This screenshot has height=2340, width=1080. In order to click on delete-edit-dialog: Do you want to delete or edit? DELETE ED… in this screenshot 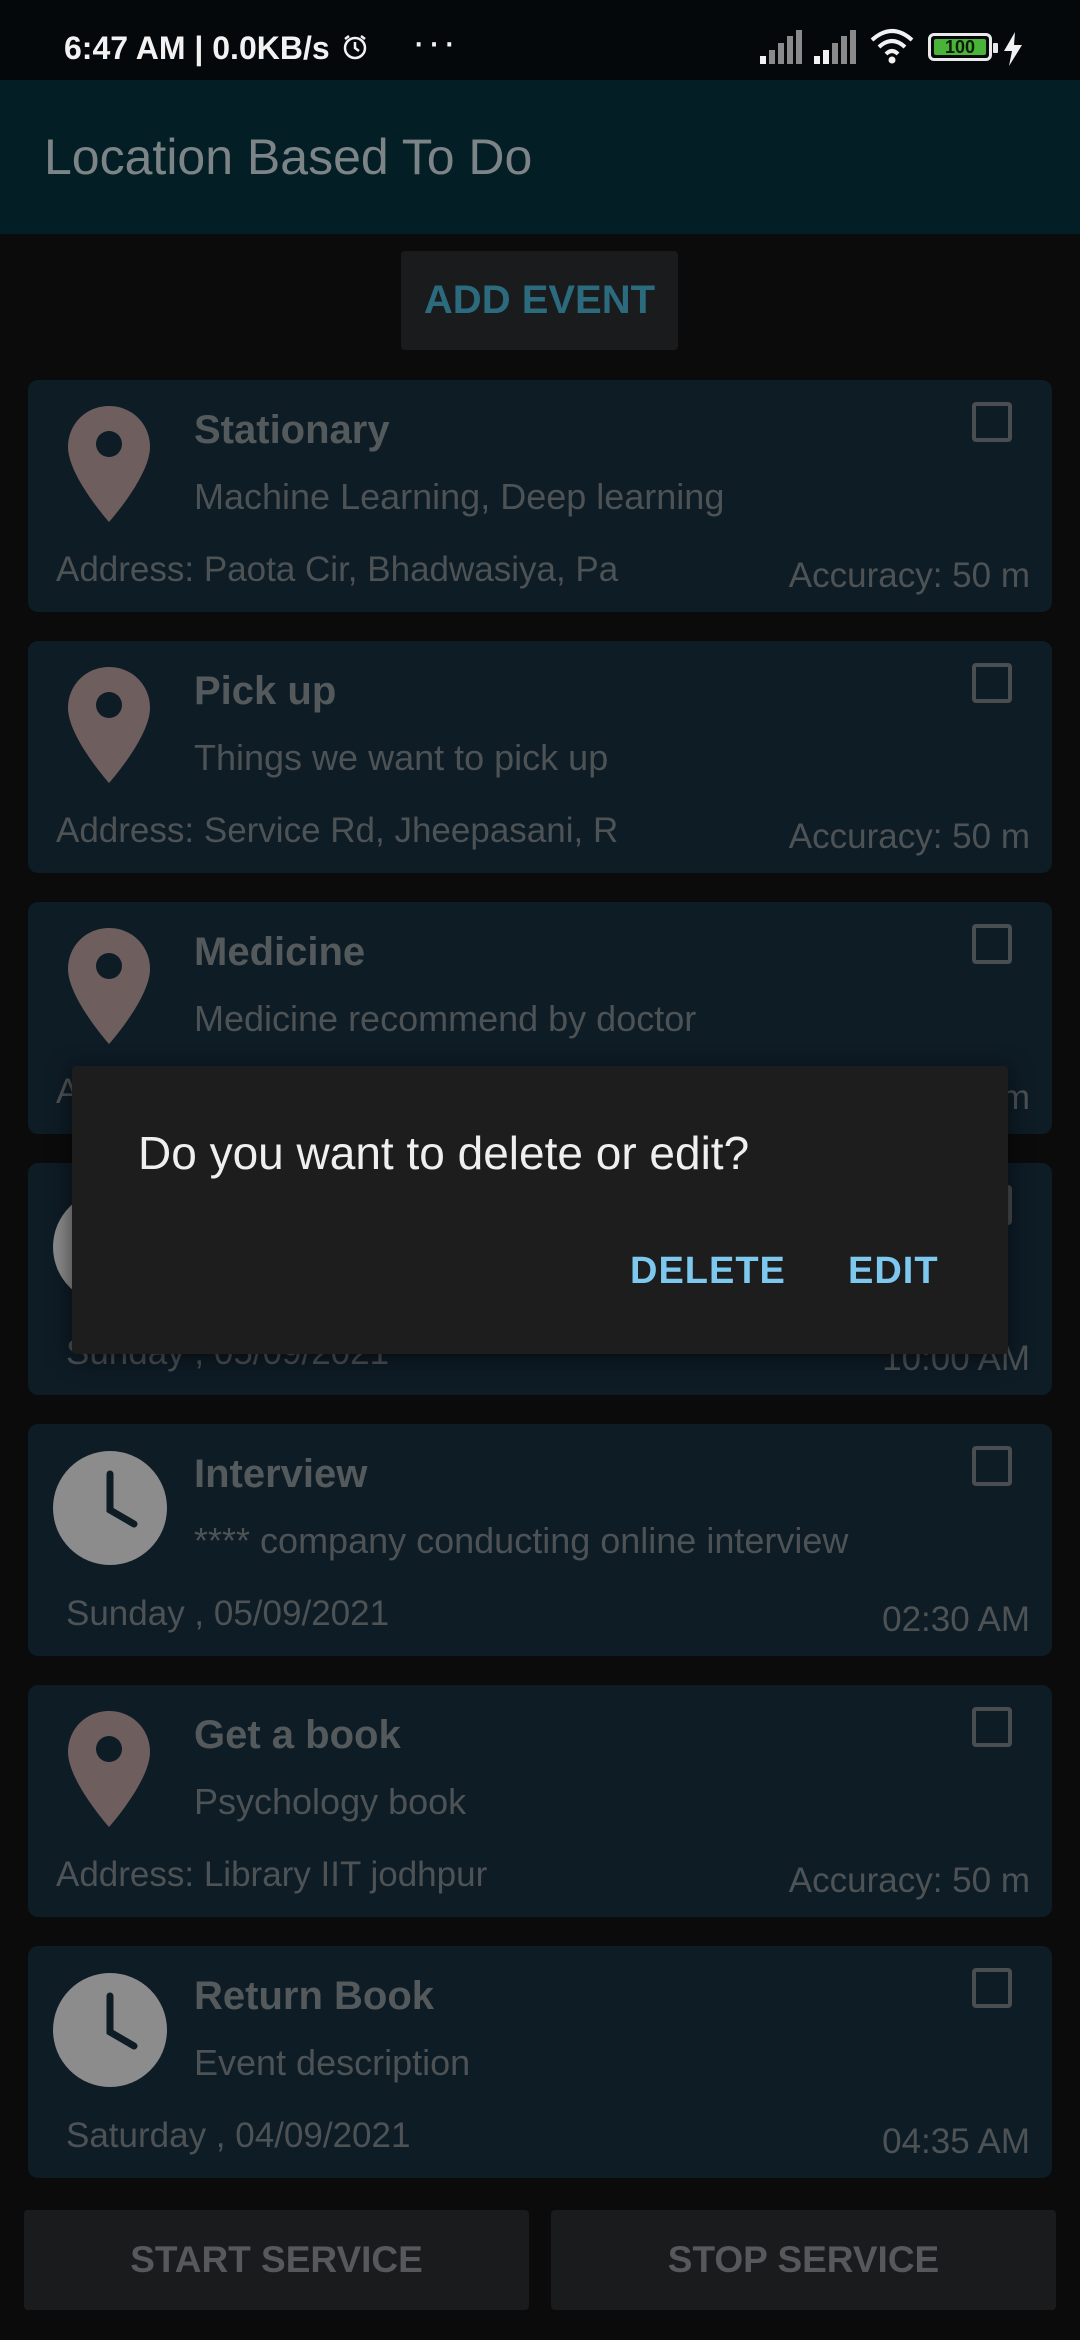, I will do `click(540, 1210)`.